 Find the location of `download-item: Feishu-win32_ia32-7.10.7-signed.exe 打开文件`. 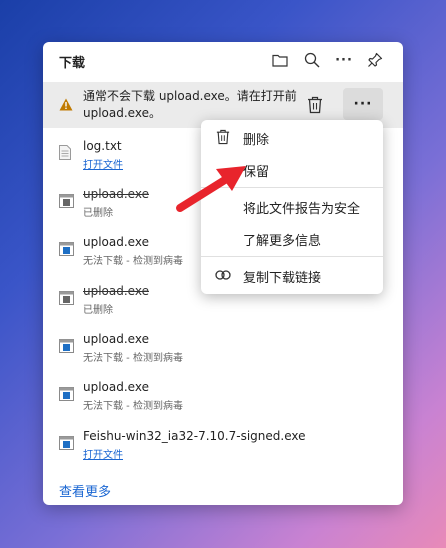

download-item: Feishu-win32_ia32-7.10.7-signed.exe 打开文件 is located at coordinates (223, 451).